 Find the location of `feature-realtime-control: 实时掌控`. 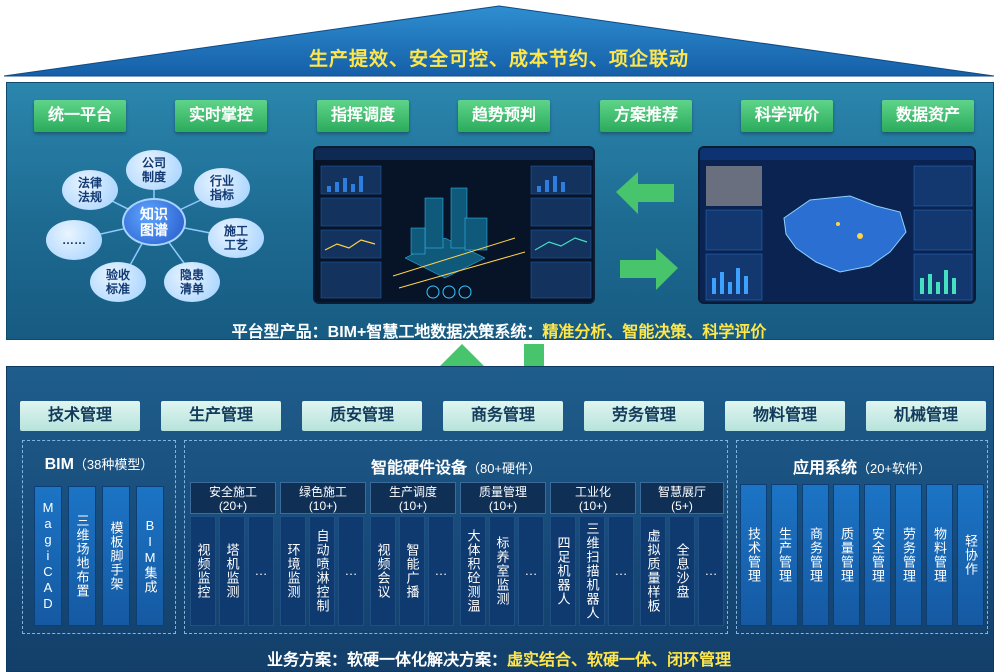

feature-realtime-control: 实时掌控 is located at coordinates (221, 116).